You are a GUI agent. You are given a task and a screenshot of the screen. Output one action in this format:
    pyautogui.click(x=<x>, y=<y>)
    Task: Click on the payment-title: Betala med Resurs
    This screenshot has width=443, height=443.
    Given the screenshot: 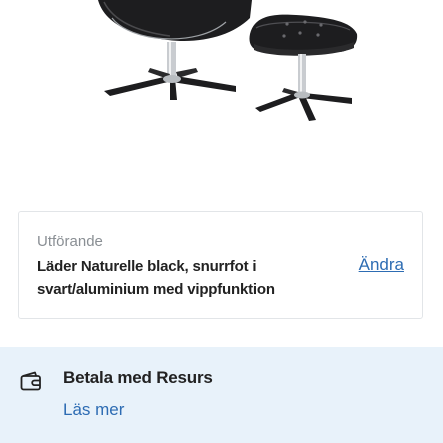 What is the action you would take?
    pyautogui.click(x=138, y=377)
    